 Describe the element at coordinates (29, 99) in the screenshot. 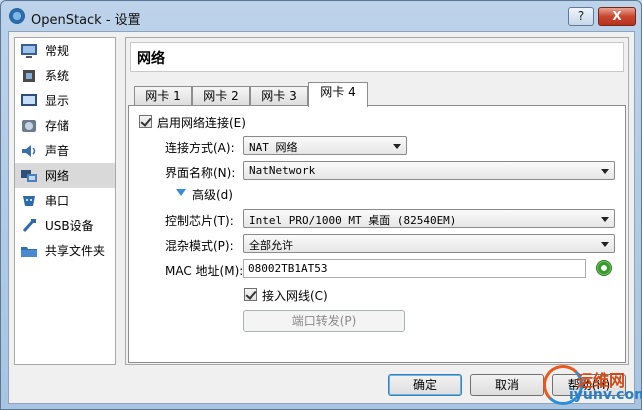

I see `display-icon` at that location.